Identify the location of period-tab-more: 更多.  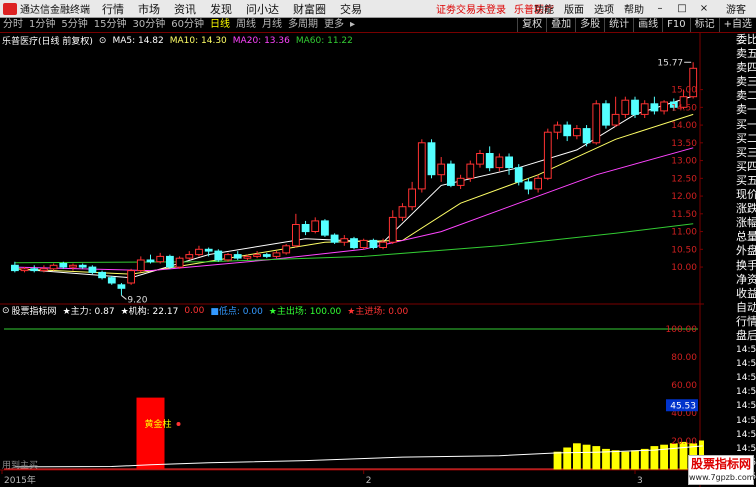
(334, 25).